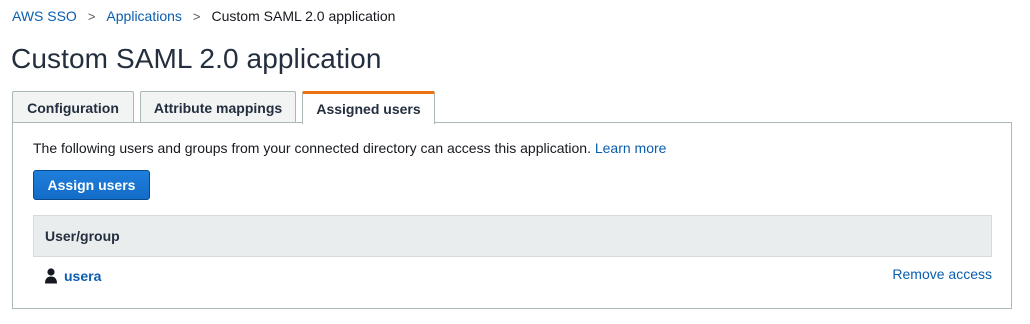 This screenshot has height=324, width=1030. I want to click on assign-users-button: Assign users, so click(91, 185).